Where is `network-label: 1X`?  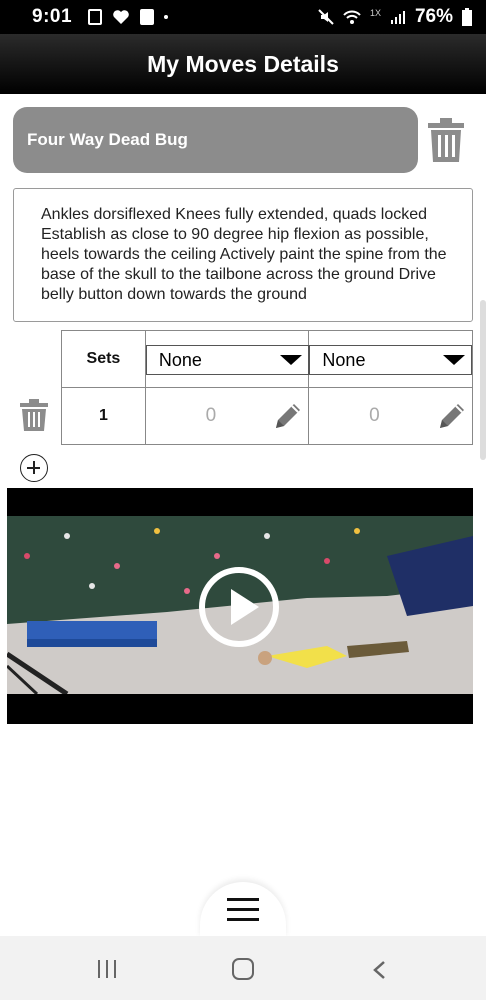 network-label: 1X is located at coordinates (375, 13).